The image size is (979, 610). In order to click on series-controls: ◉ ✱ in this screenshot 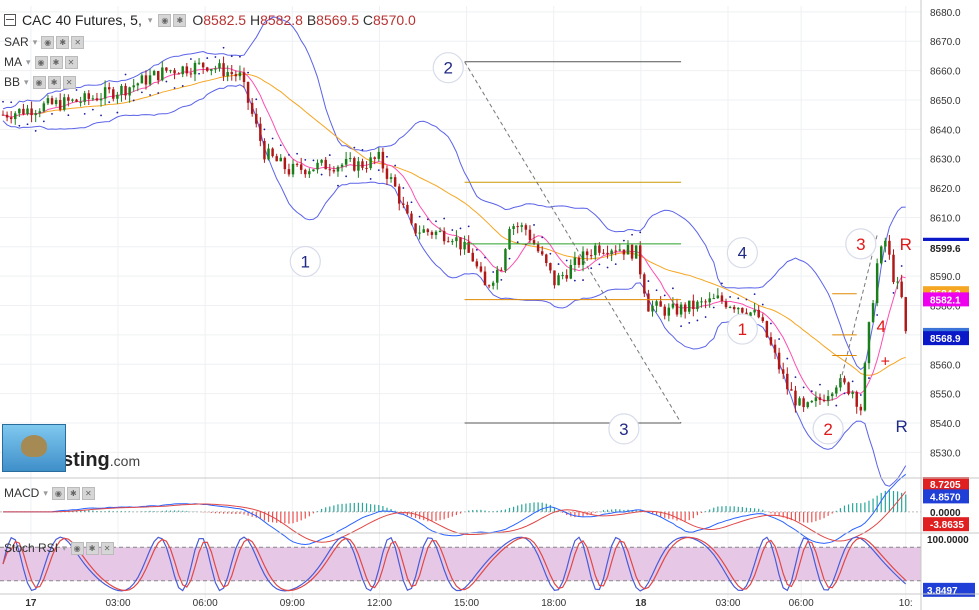, I will do `click(172, 20)`.